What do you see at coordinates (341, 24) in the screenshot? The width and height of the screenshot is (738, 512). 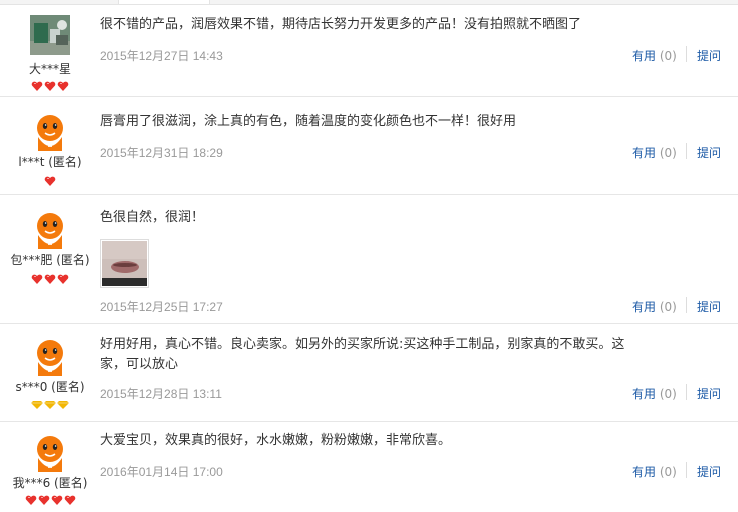 I see `review-content: 很不错的产品，润唇效果不错，期待店长努力开发更多的产品！没有拍照就不晒图了` at bounding box center [341, 24].